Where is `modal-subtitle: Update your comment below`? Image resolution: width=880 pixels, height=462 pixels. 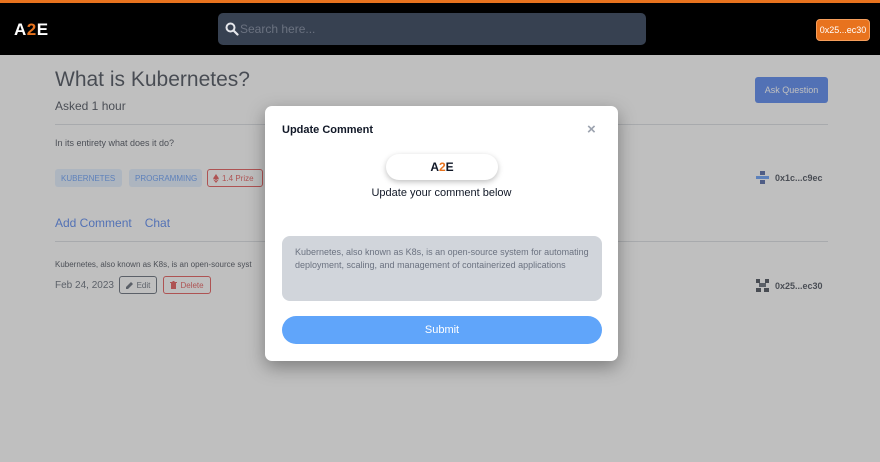
modal-subtitle: Update your comment below is located at coordinates (441, 193).